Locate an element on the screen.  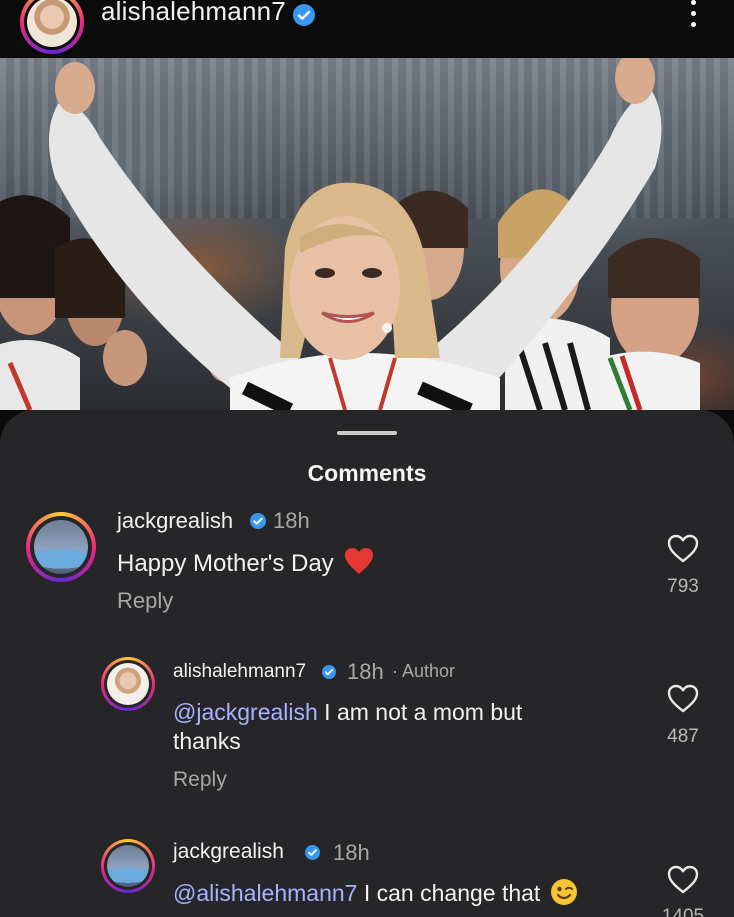
comment-body: I can change that is located at coordinates (449, 893).